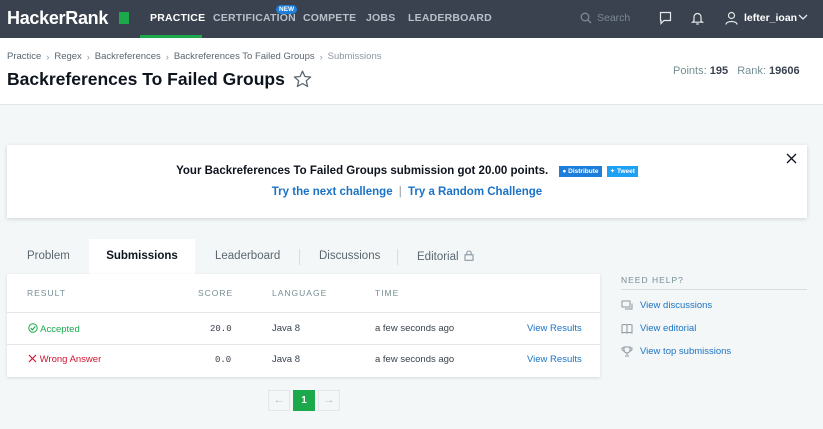 The width and height of the screenshot is (823, 429). Describe the element at coordinates (583, 171) in the screenshot. I see `facebook-share-label: Distribute` at that location.